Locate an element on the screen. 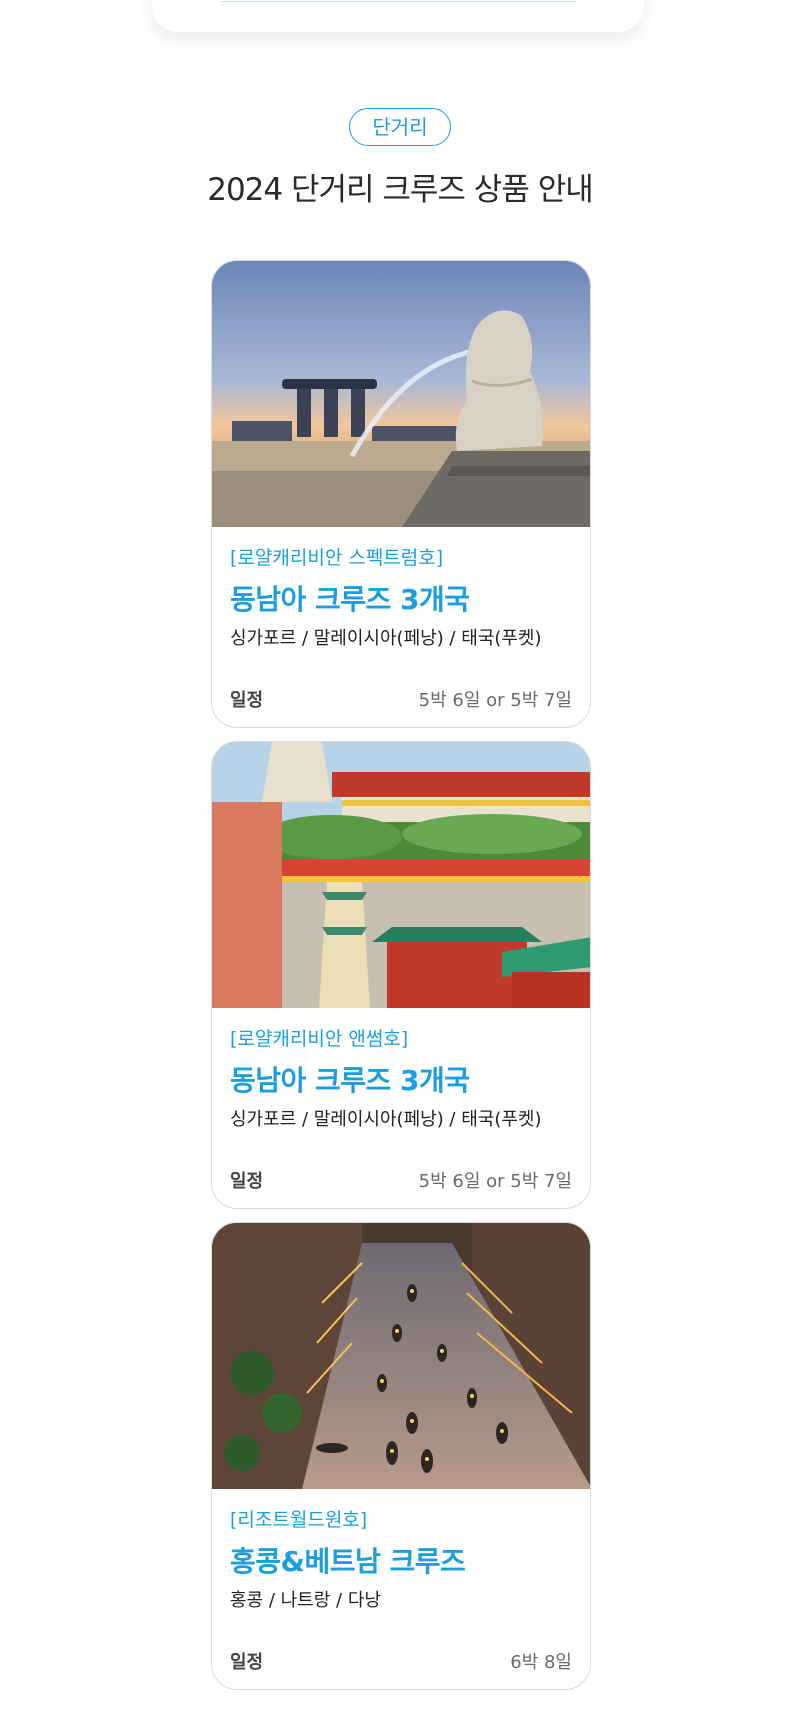  previous-card-bottom is located at coordinates (398, 16).